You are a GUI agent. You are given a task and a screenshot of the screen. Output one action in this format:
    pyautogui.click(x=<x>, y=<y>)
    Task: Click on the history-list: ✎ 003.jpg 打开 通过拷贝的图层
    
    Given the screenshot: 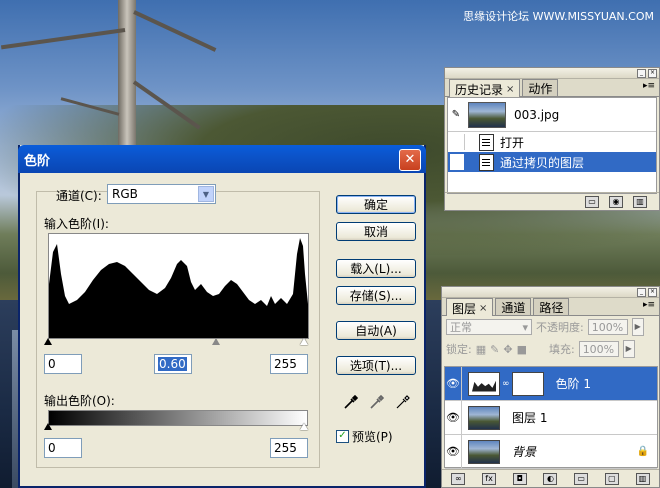 What is the action you would take?
    pyautogui.click(x=552, y=145)
    